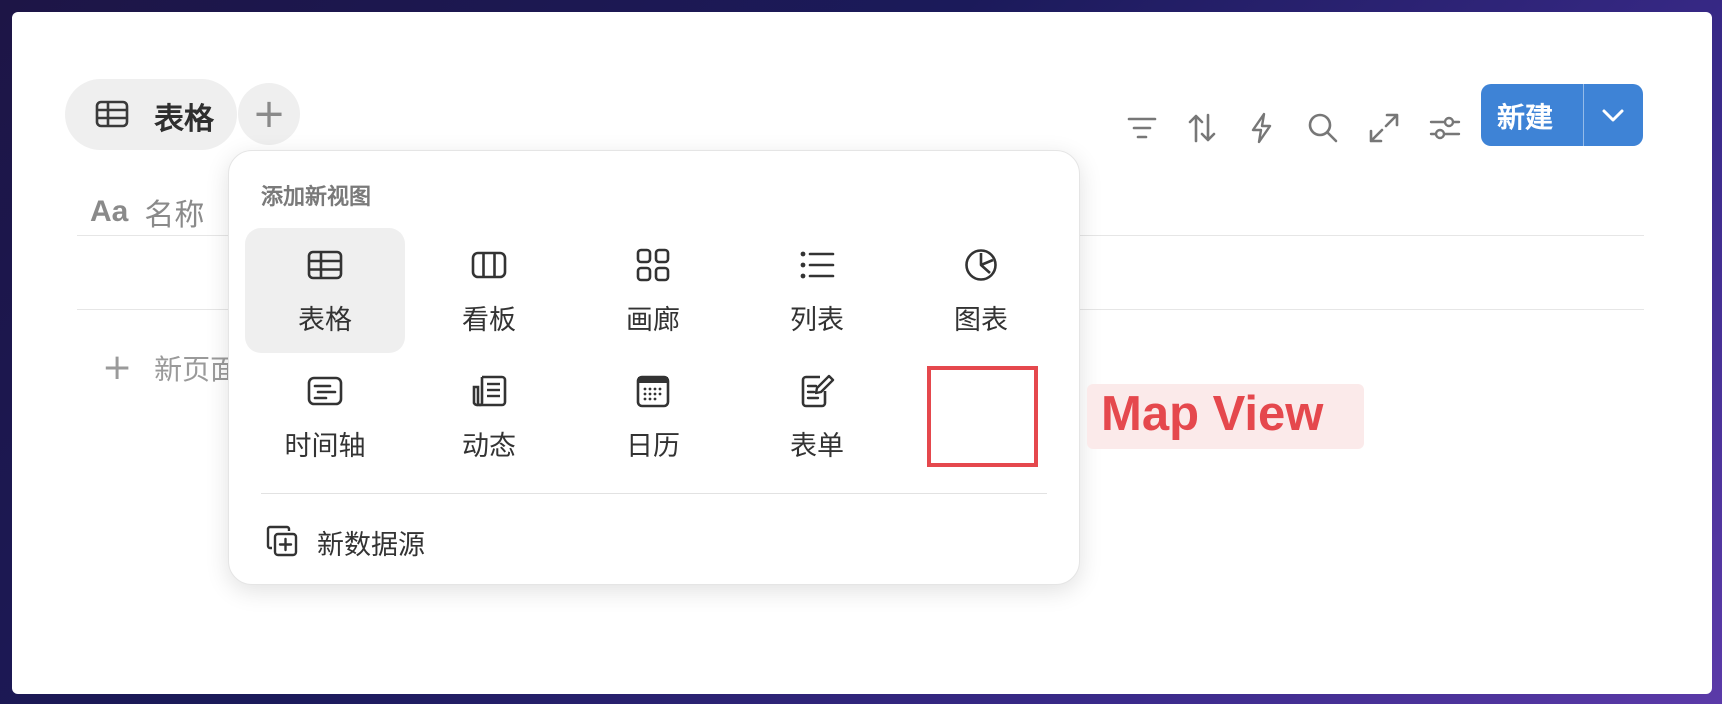 This screenshot has height=704, width=1722. What do you see at coordinates (1445, 128) in the screenshot?
I see `settings-sliders-icon` at bounding box center [1445, 128].